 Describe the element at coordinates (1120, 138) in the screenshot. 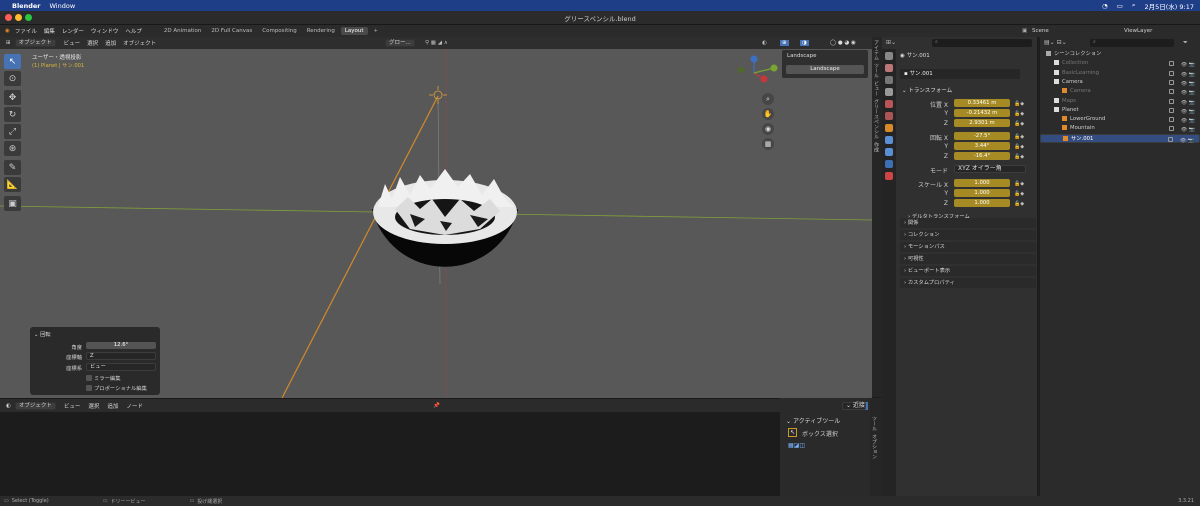

I see `outliner-row: サン.001 👁 📷` at that location.